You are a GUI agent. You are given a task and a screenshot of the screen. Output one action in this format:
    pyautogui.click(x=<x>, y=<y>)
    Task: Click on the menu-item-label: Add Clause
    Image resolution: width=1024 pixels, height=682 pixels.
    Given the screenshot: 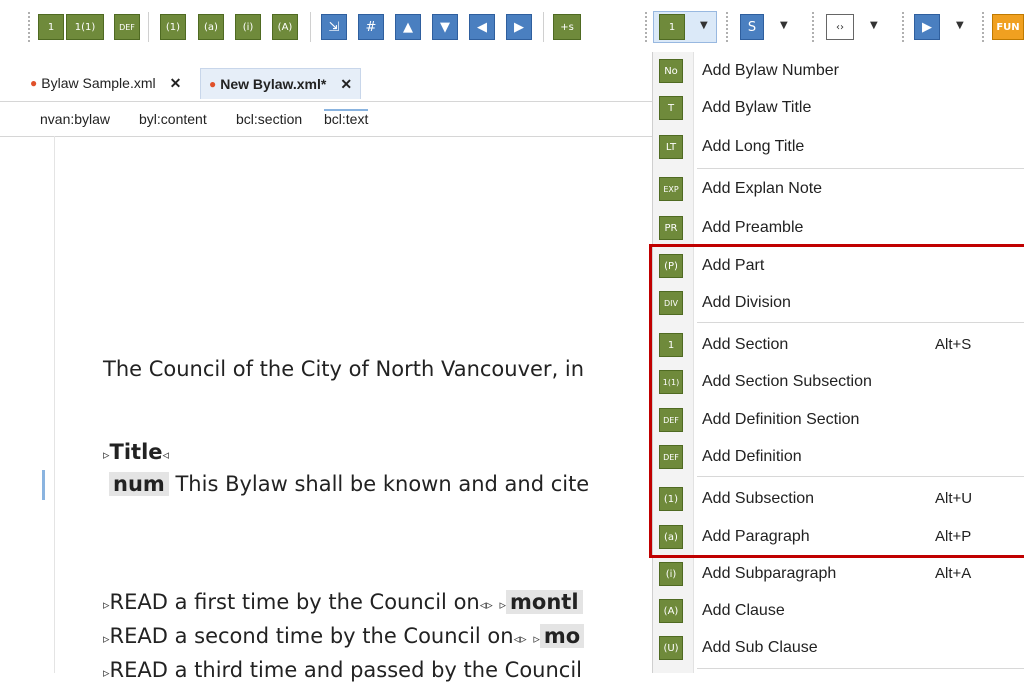 What is the action you would take?
    pyautogui.click(x=743, y=610)
    